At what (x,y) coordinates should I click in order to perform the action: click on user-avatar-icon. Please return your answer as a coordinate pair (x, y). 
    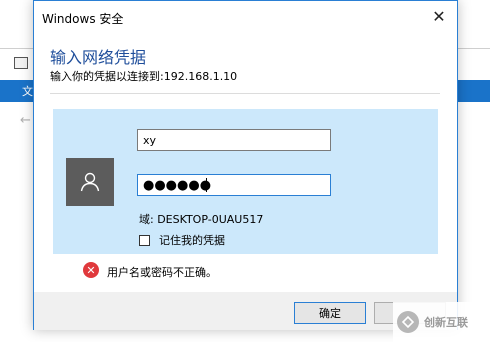
    Looking at the image, I should click on (90, 182).